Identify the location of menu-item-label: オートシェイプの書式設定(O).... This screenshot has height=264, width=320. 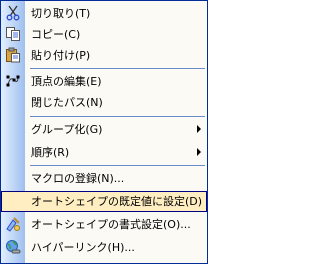
(111, 224).